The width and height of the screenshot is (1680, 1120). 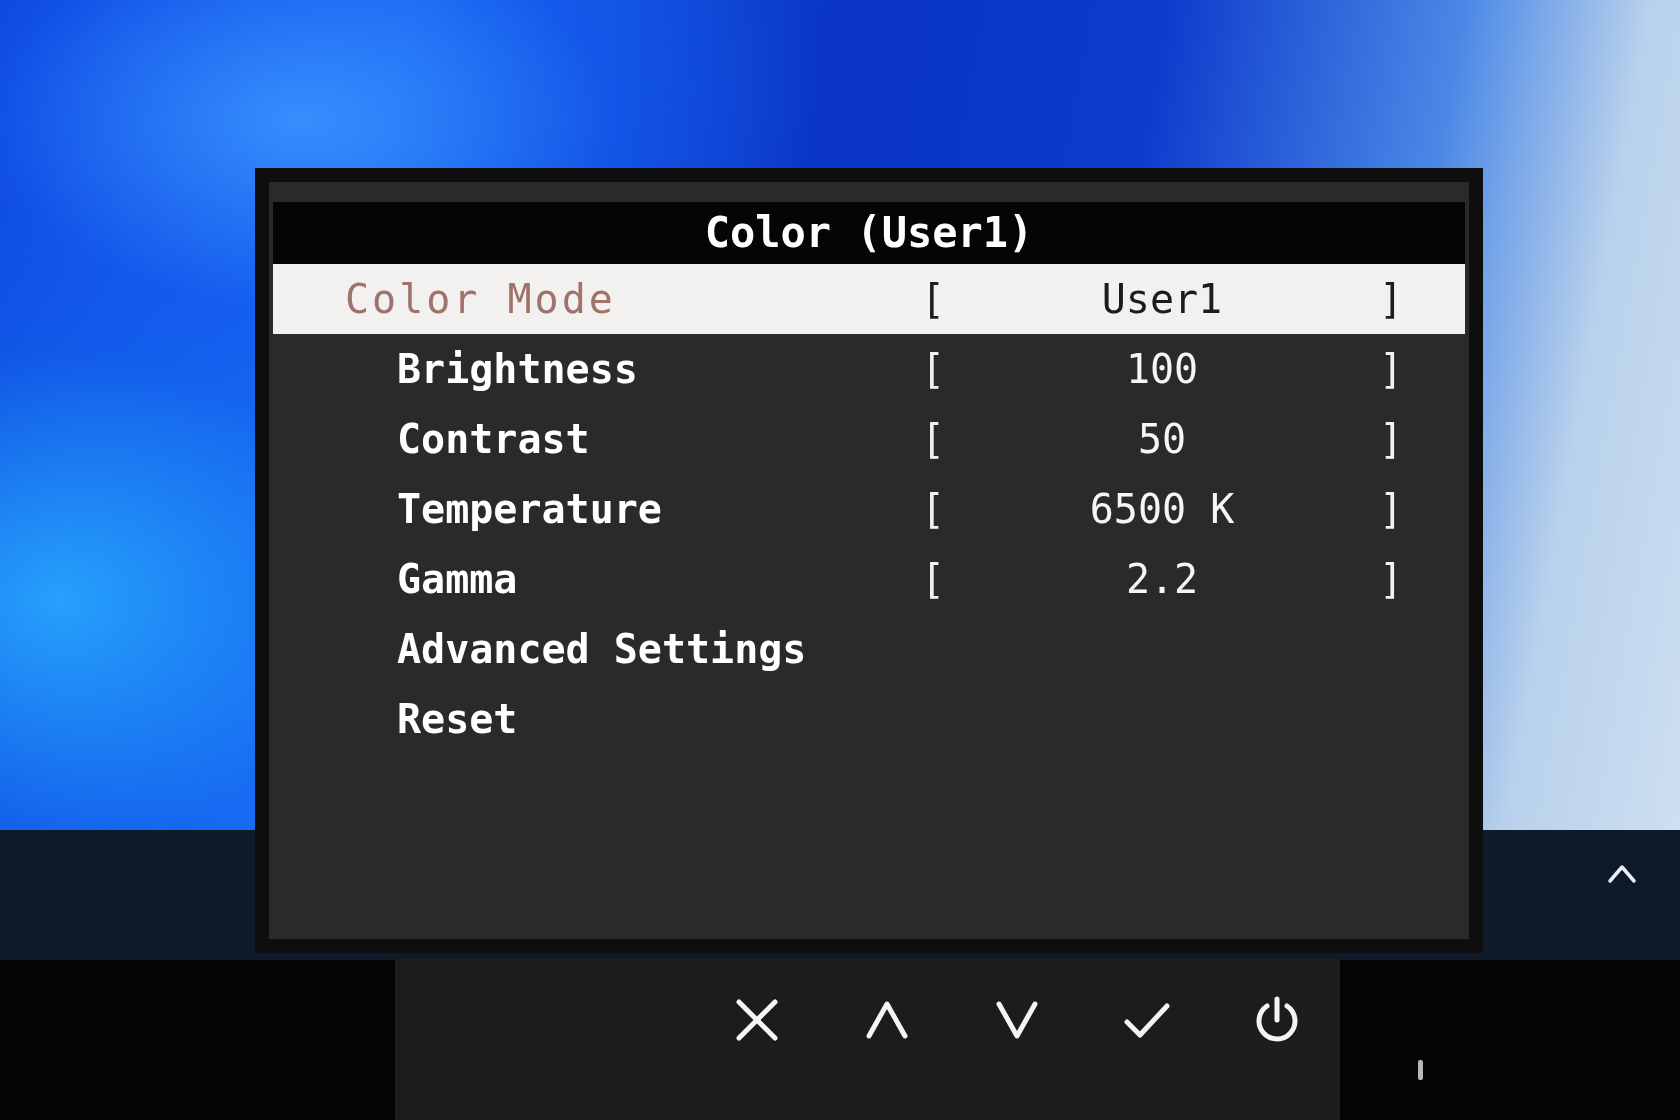 What do you see at coordinates (1420, 1070) in the screenshot?
I see `indicator-light-icon` at bounding box center [1420, 1070].